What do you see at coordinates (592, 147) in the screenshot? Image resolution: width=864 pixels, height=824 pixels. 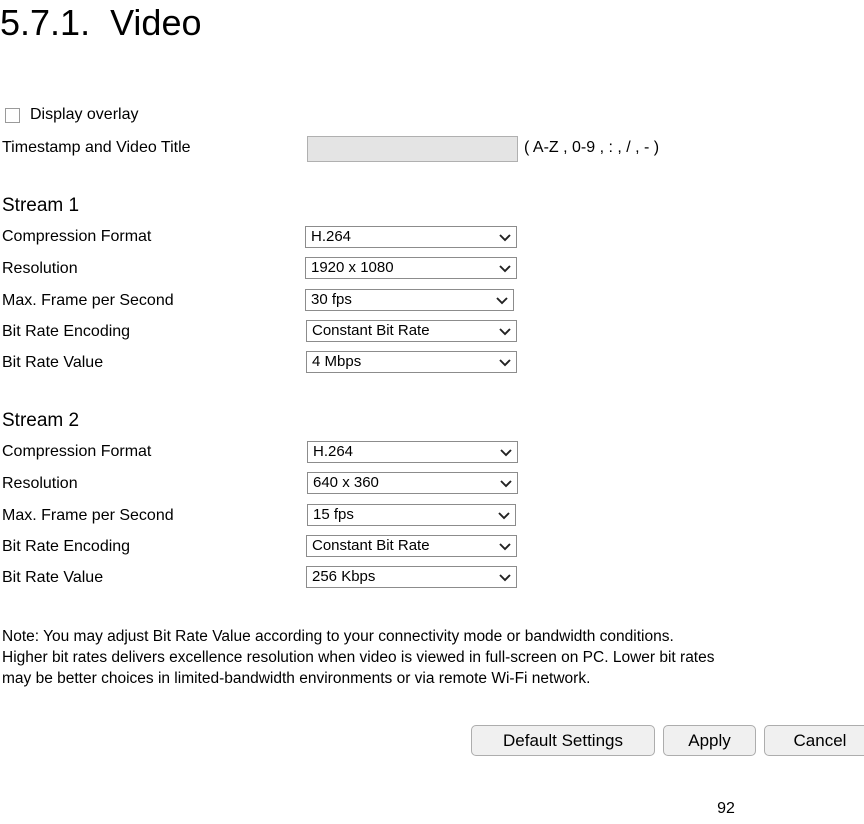 I see `timestamp-hint: ( A-Z , 0-9 , : , / , - )` at bounding box center [592, 147].